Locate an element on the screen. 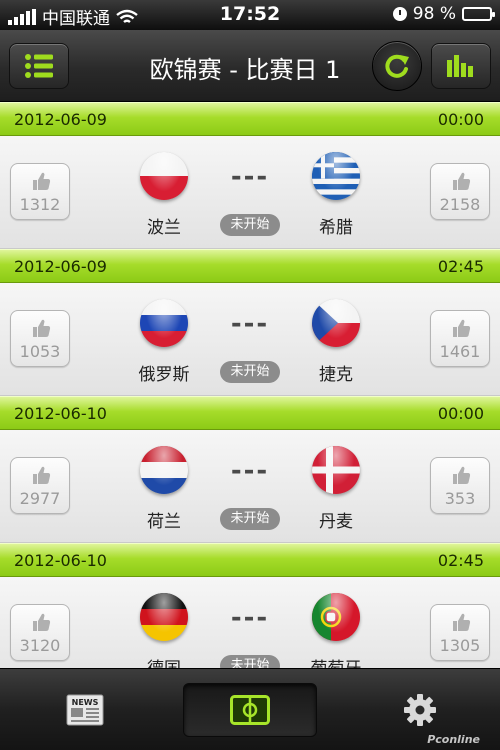  vote-away-button: 1305 is located at coordinates (460, 632).